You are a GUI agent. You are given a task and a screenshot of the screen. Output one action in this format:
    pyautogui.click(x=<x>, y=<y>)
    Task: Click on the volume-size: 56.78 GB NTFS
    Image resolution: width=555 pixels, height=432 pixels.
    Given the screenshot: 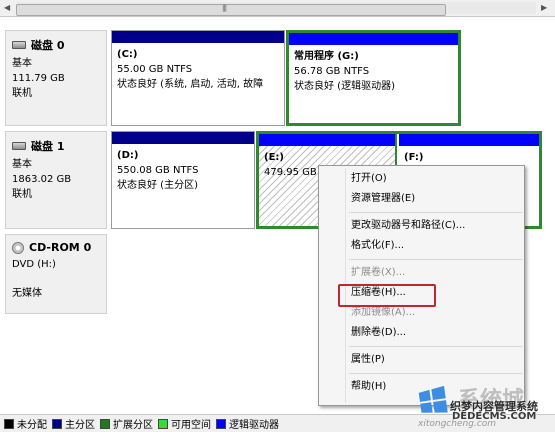 What is the action you would take?
    pyautogui.click(x=332, y=71)
    